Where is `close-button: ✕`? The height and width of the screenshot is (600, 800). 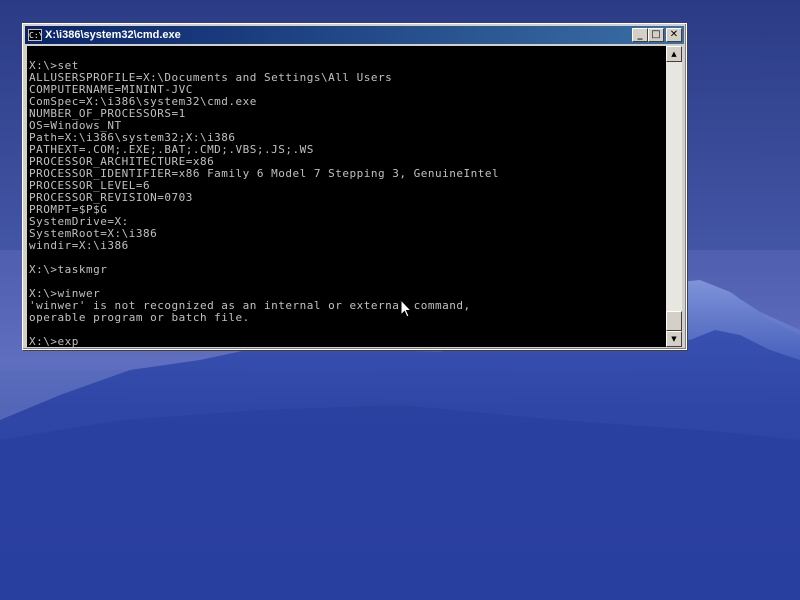
close-button: ✕ is located at coordinates (674, 35).